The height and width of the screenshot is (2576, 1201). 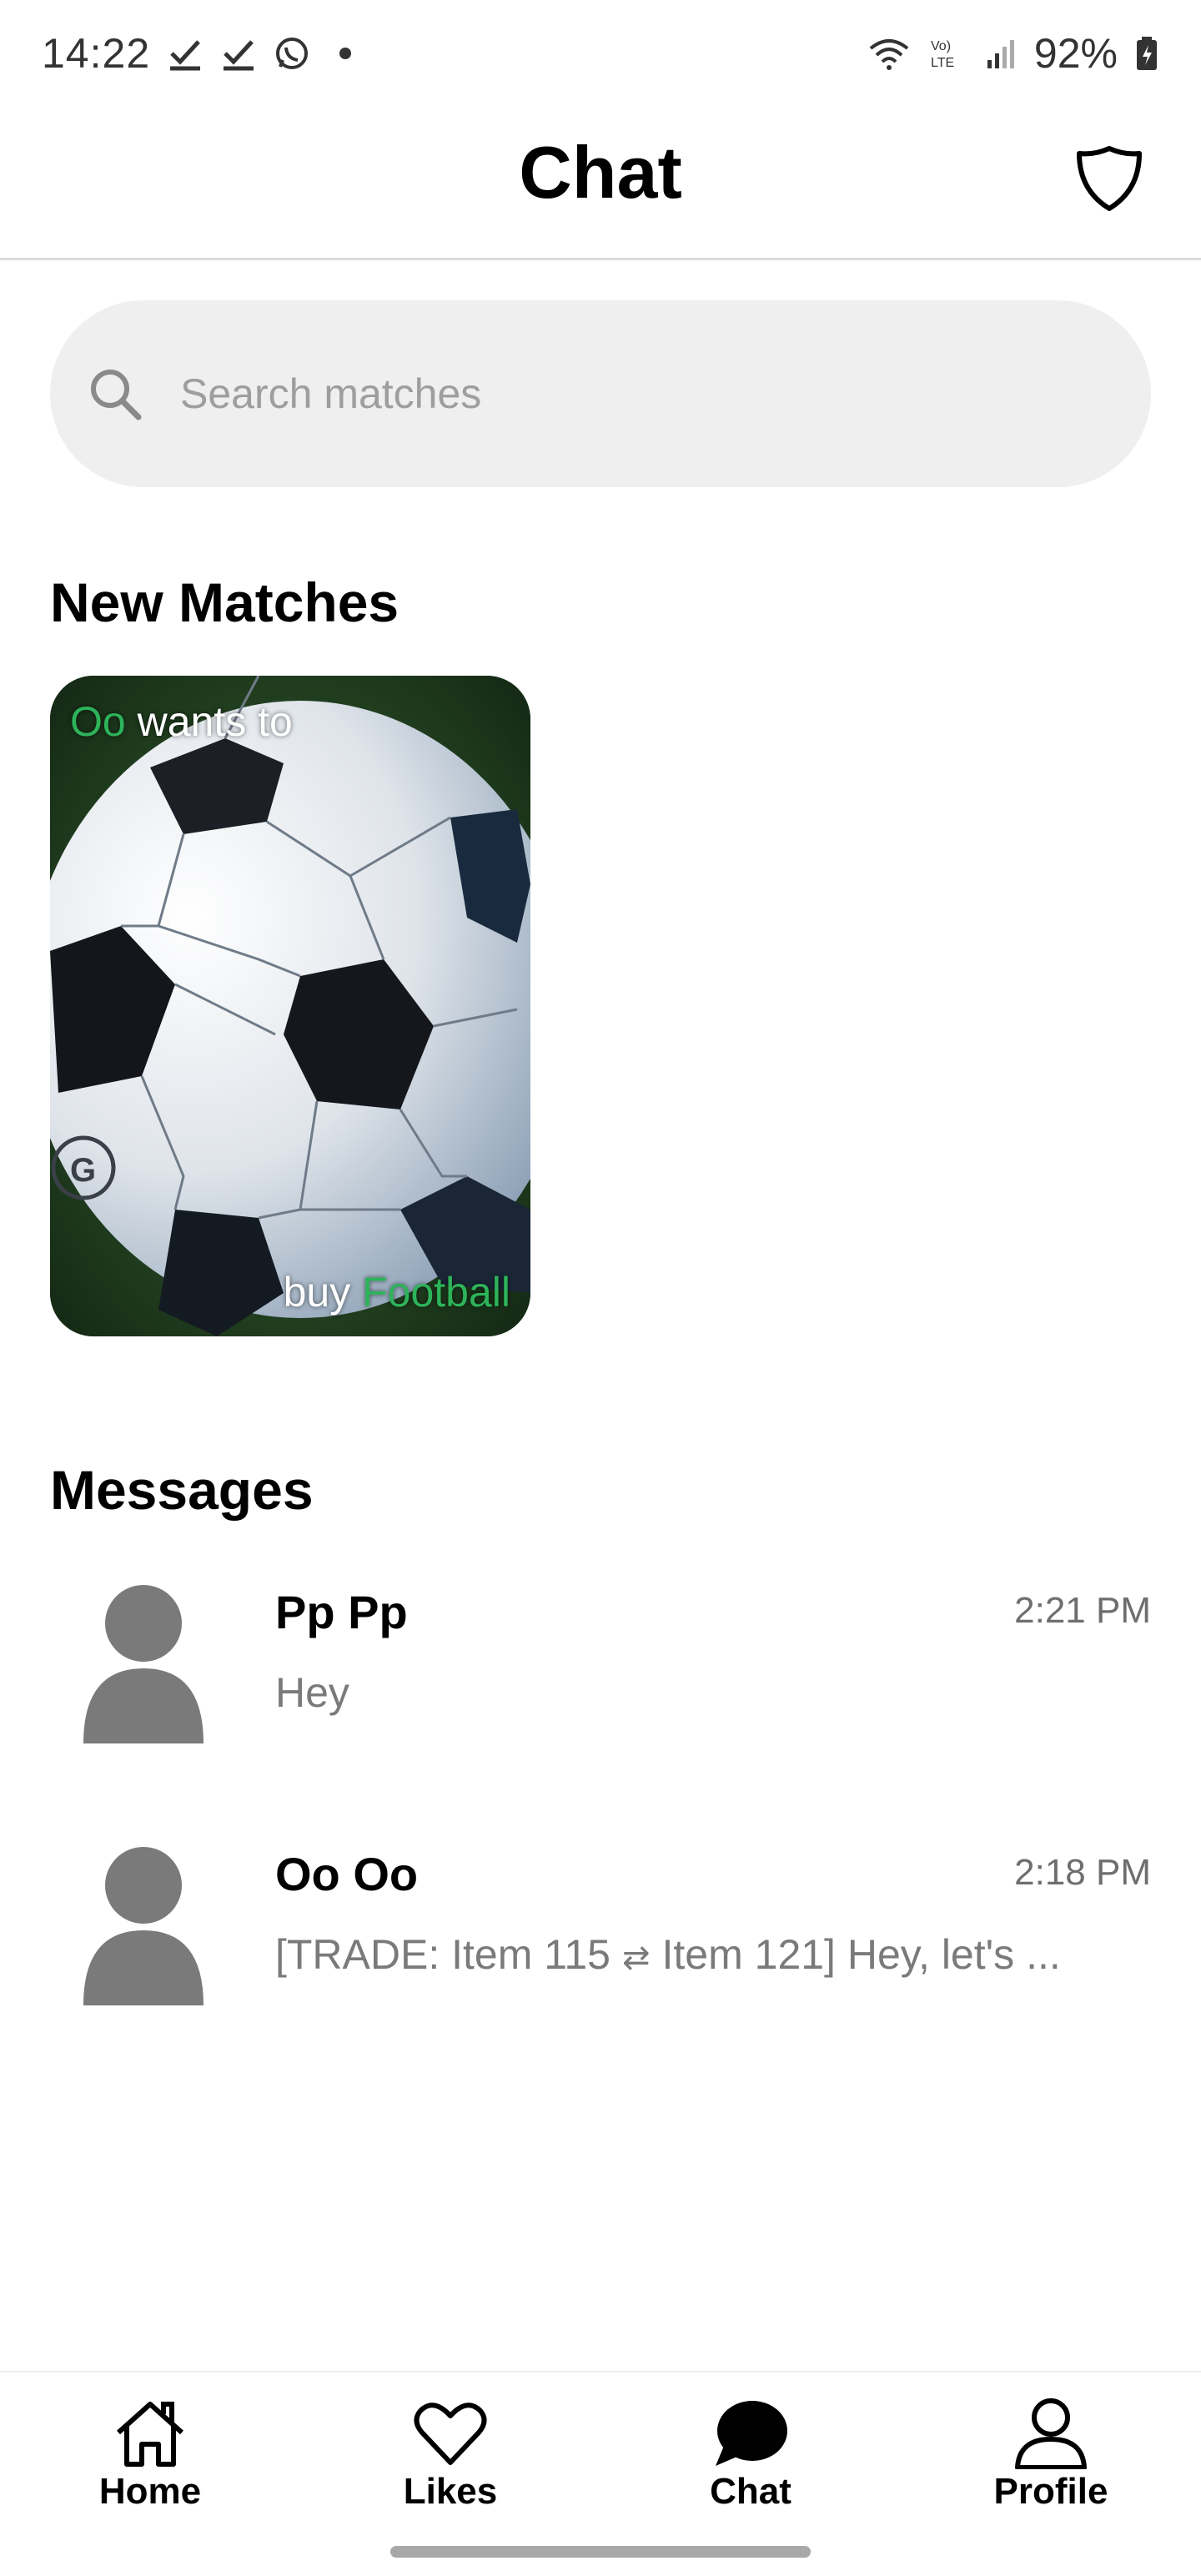 What do you see at coordinates (150, 2491) in the screenshot?
I see `nav-home-label: Home` at bounding box center [150, 2491].